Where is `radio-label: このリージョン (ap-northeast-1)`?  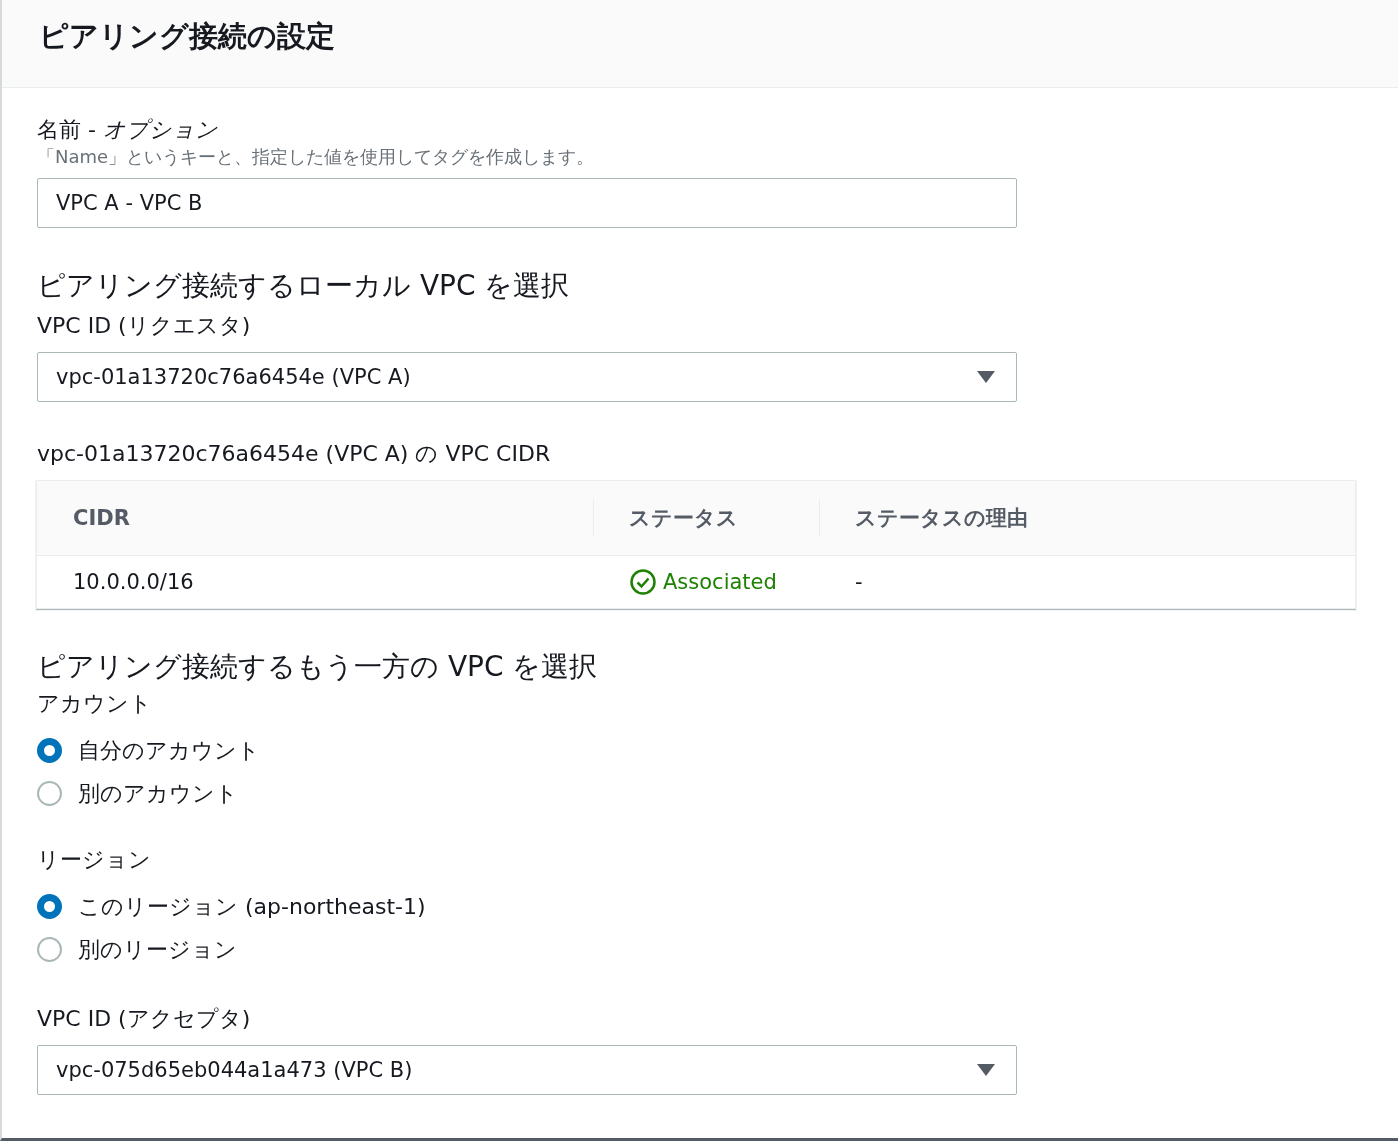 radio-label: このリージョン (ap-northeast-1) is located at coordinates (252, 906).